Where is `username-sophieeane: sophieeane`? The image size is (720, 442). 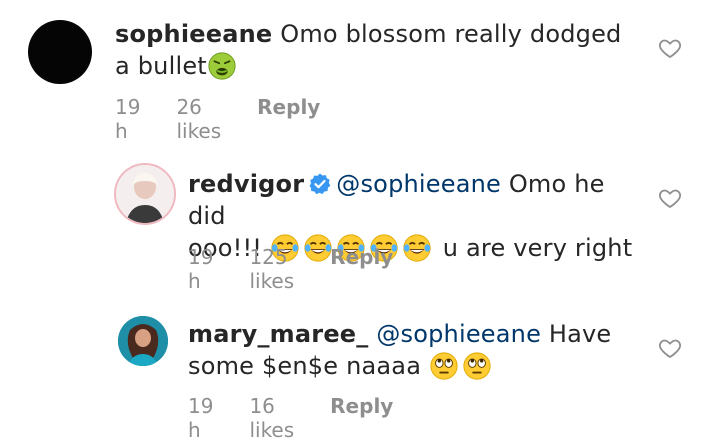
username-sophieeane: sophieeane is located at coordinates (193, 34).